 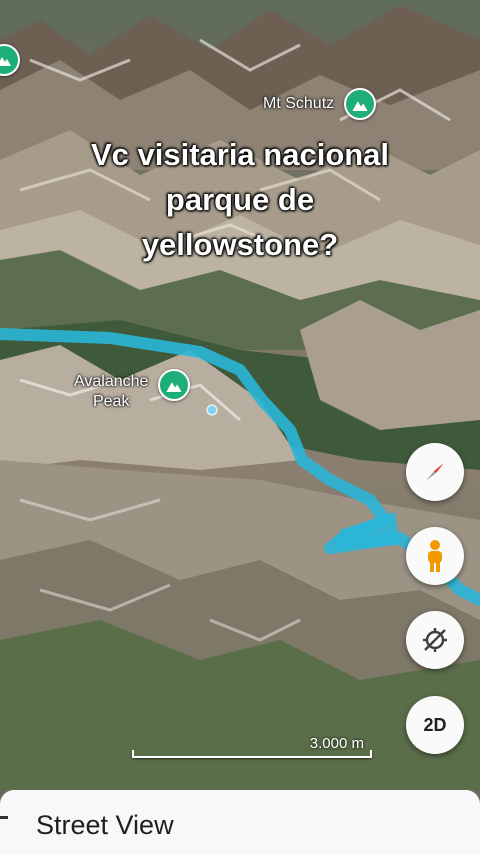 I want to click on tilt-toggle-button, so click(x=435, y=640).